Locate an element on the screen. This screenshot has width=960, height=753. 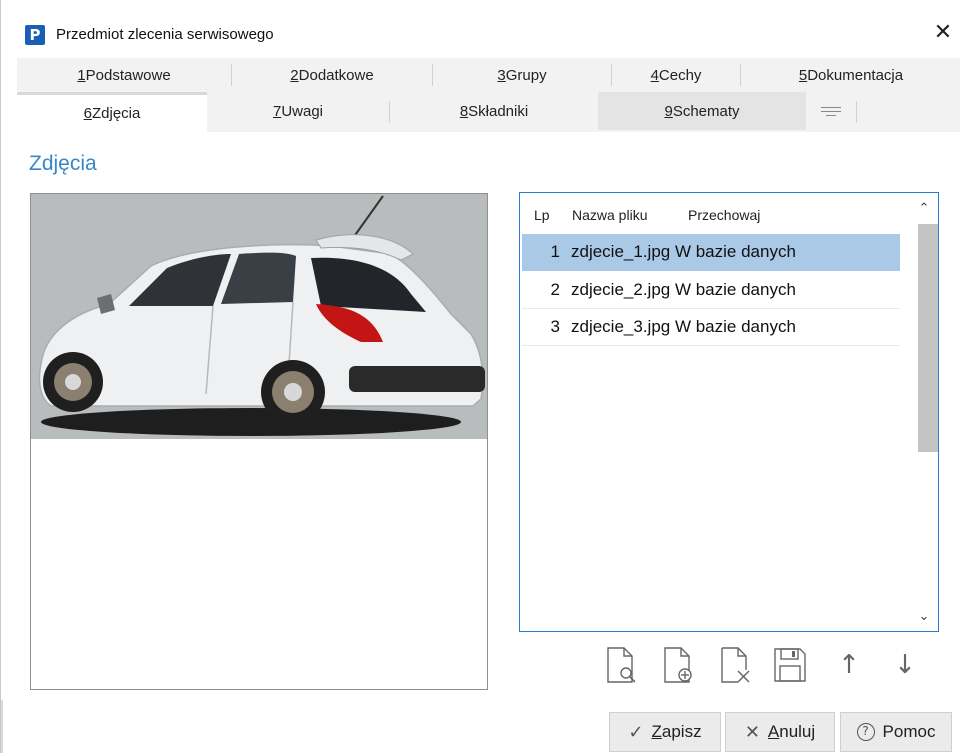
document-add-icon is located at coordinates (678, 665).